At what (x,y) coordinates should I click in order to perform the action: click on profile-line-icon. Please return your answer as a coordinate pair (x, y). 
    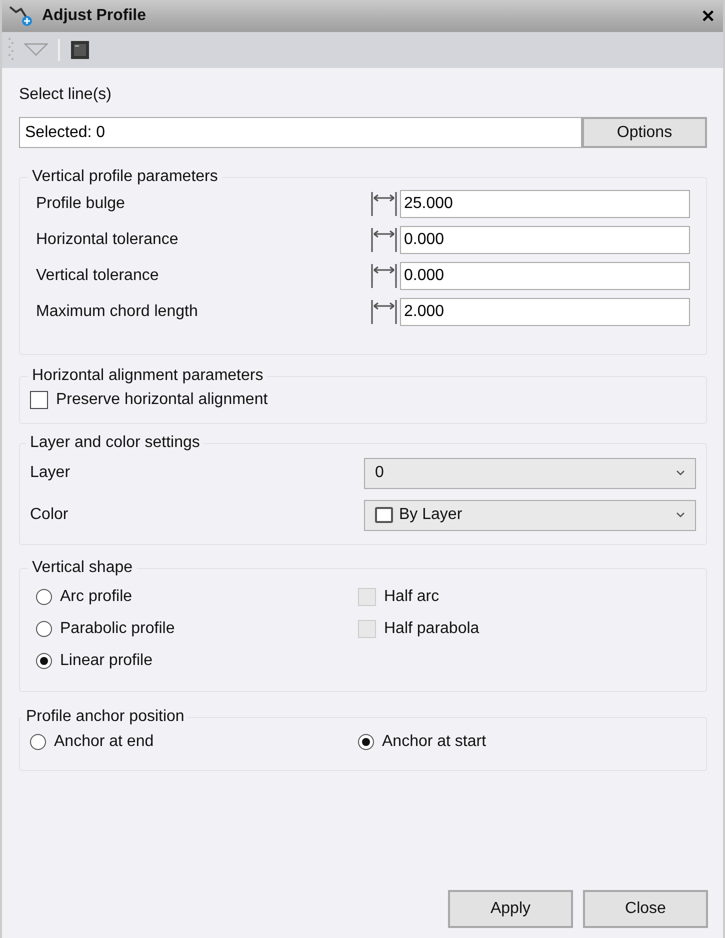
    Looking at the image, I should click on (21, 16).